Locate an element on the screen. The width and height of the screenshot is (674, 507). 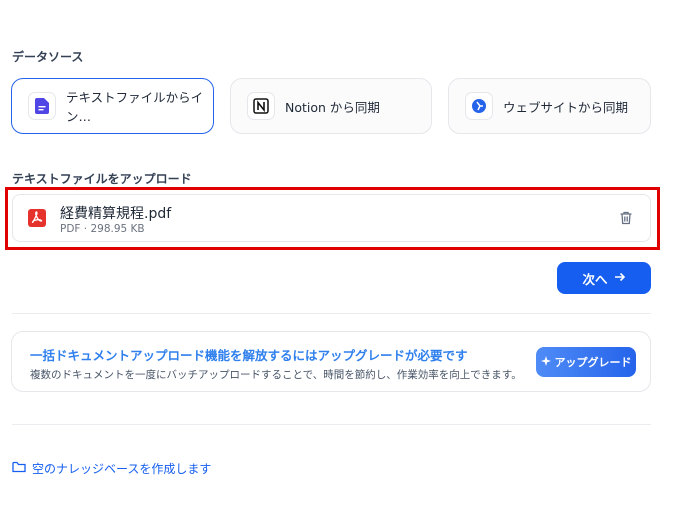
sparkle-icon is located at coordinates (545, 362).